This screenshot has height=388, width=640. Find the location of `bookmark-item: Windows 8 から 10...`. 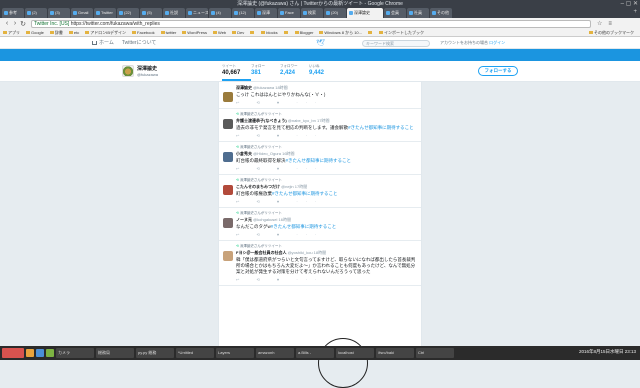

bookmark-item: Windows 8 から 10... is located at coordinates (340, 33).